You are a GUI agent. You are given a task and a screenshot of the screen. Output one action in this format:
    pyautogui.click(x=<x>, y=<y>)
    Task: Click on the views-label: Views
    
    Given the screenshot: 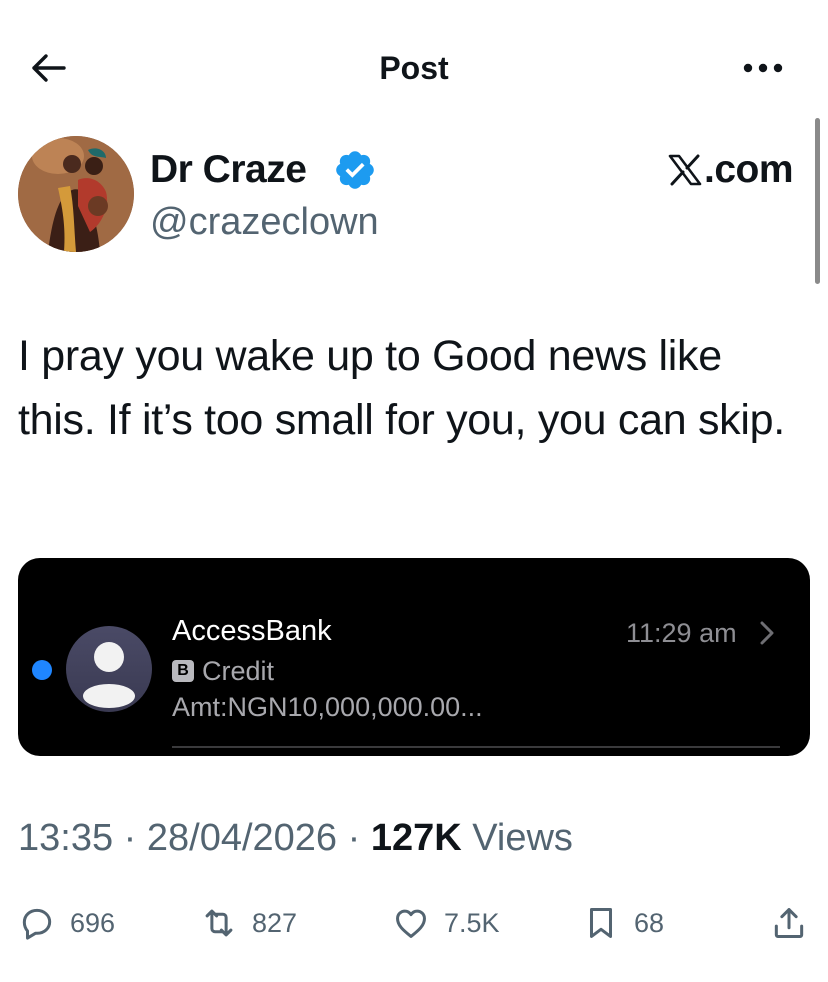 What is the action you would take?
    pyautogui.click(x=522, y=838)
    